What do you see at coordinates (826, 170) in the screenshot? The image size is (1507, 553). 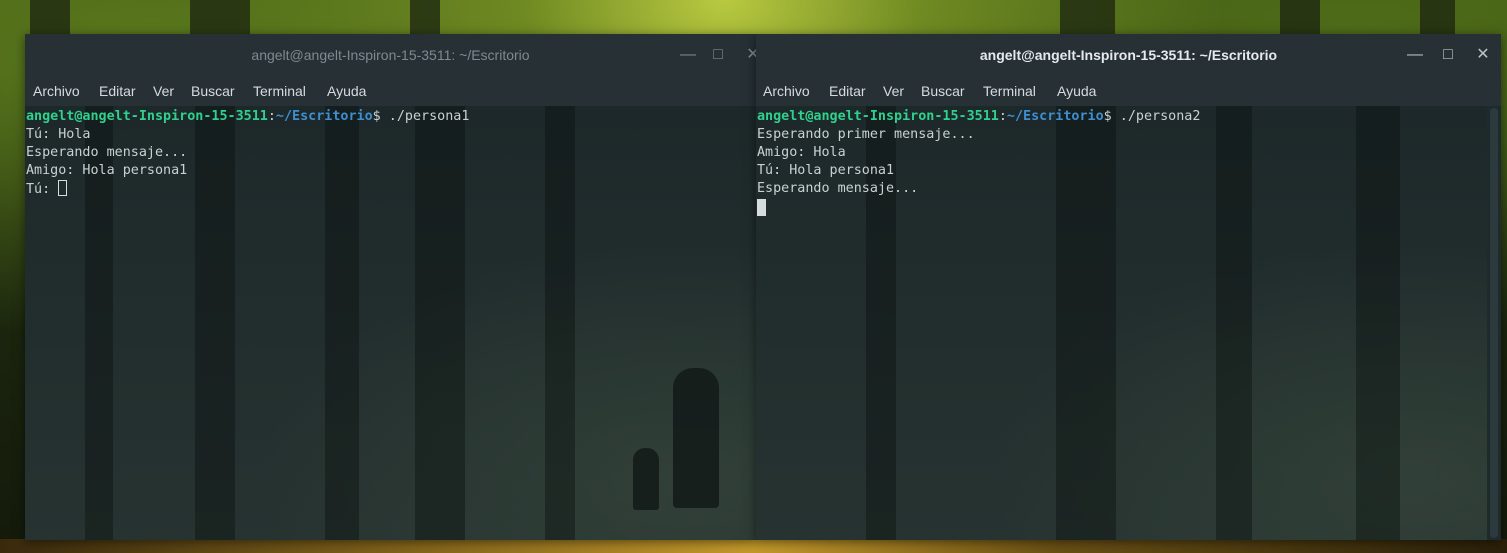 I see `output-line: Tú: Hola persona1` at bounding box center [826, 170].